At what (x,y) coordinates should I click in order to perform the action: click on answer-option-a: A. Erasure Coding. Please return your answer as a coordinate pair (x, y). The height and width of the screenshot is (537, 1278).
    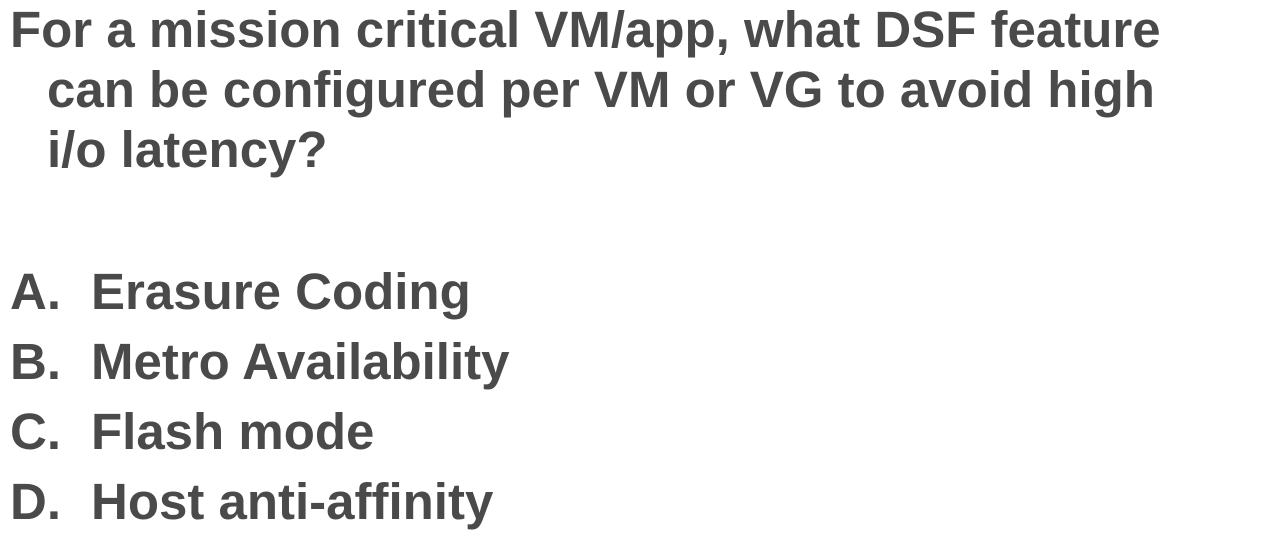
    Looking at the image, I should click on (259, 292).